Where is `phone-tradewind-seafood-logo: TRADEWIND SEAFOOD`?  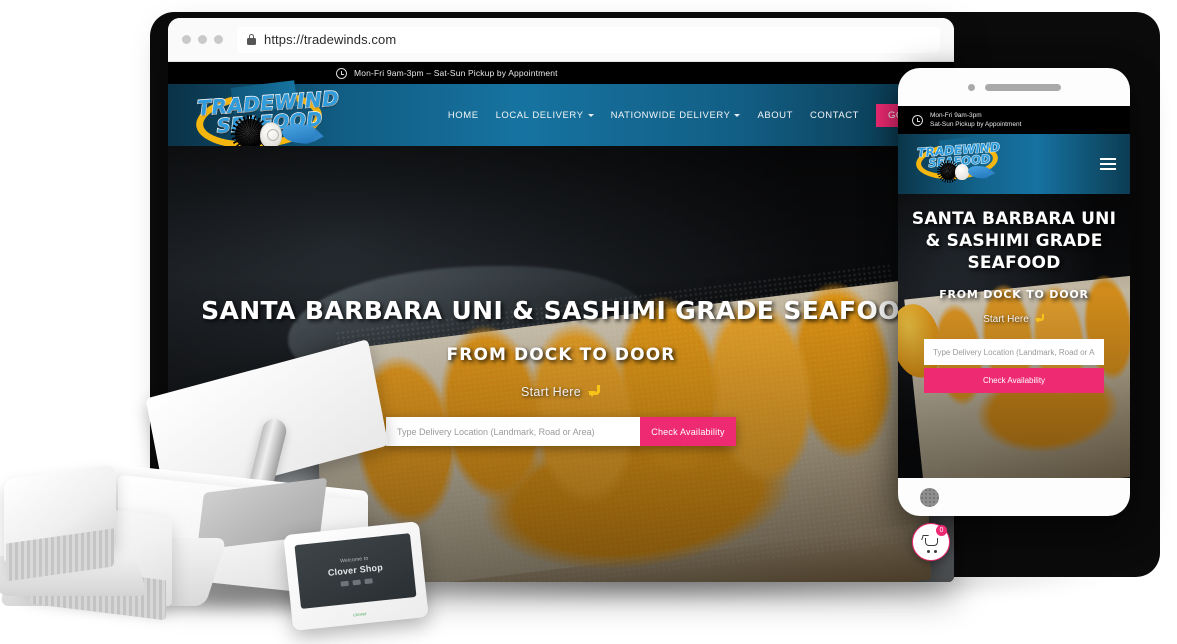 phone-tradewind-seafood-logo: TRADEWIND SEAFOOD is located at coordinates (959, 161).